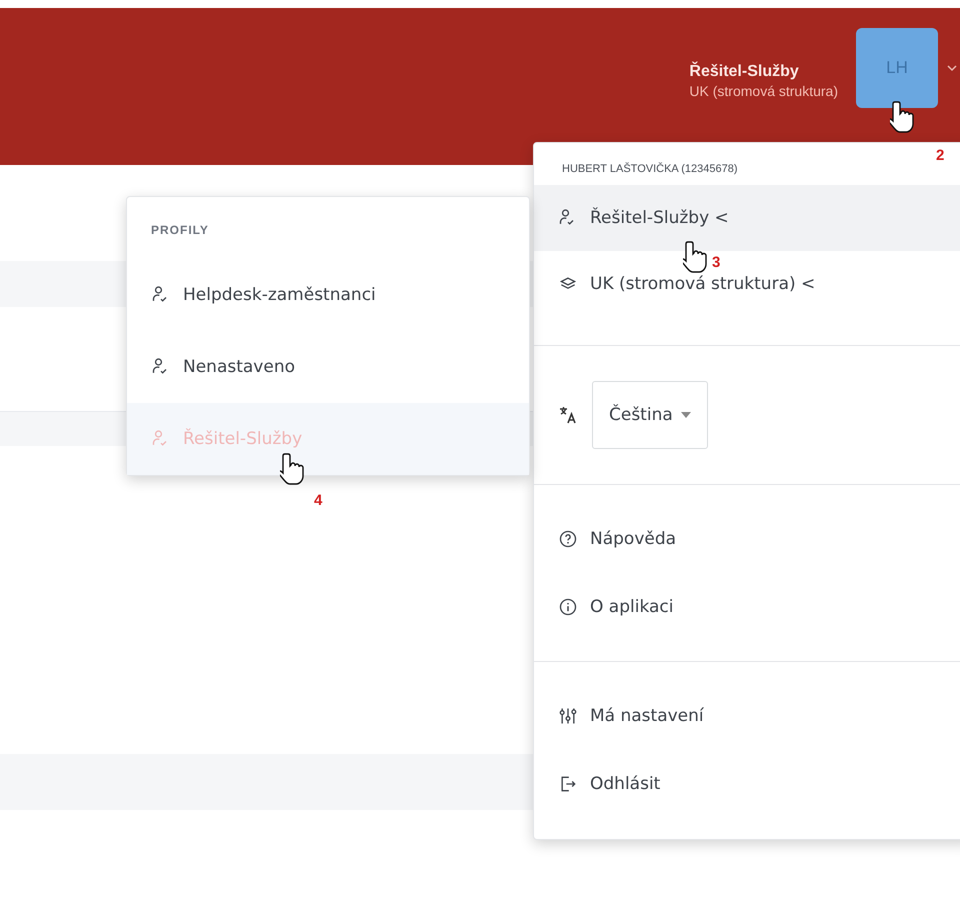  What do you see at coordinates (763, 90) in the screenshot?
I see `current-unit: UK (stromová struktura)` at bounding box center [763, 90].